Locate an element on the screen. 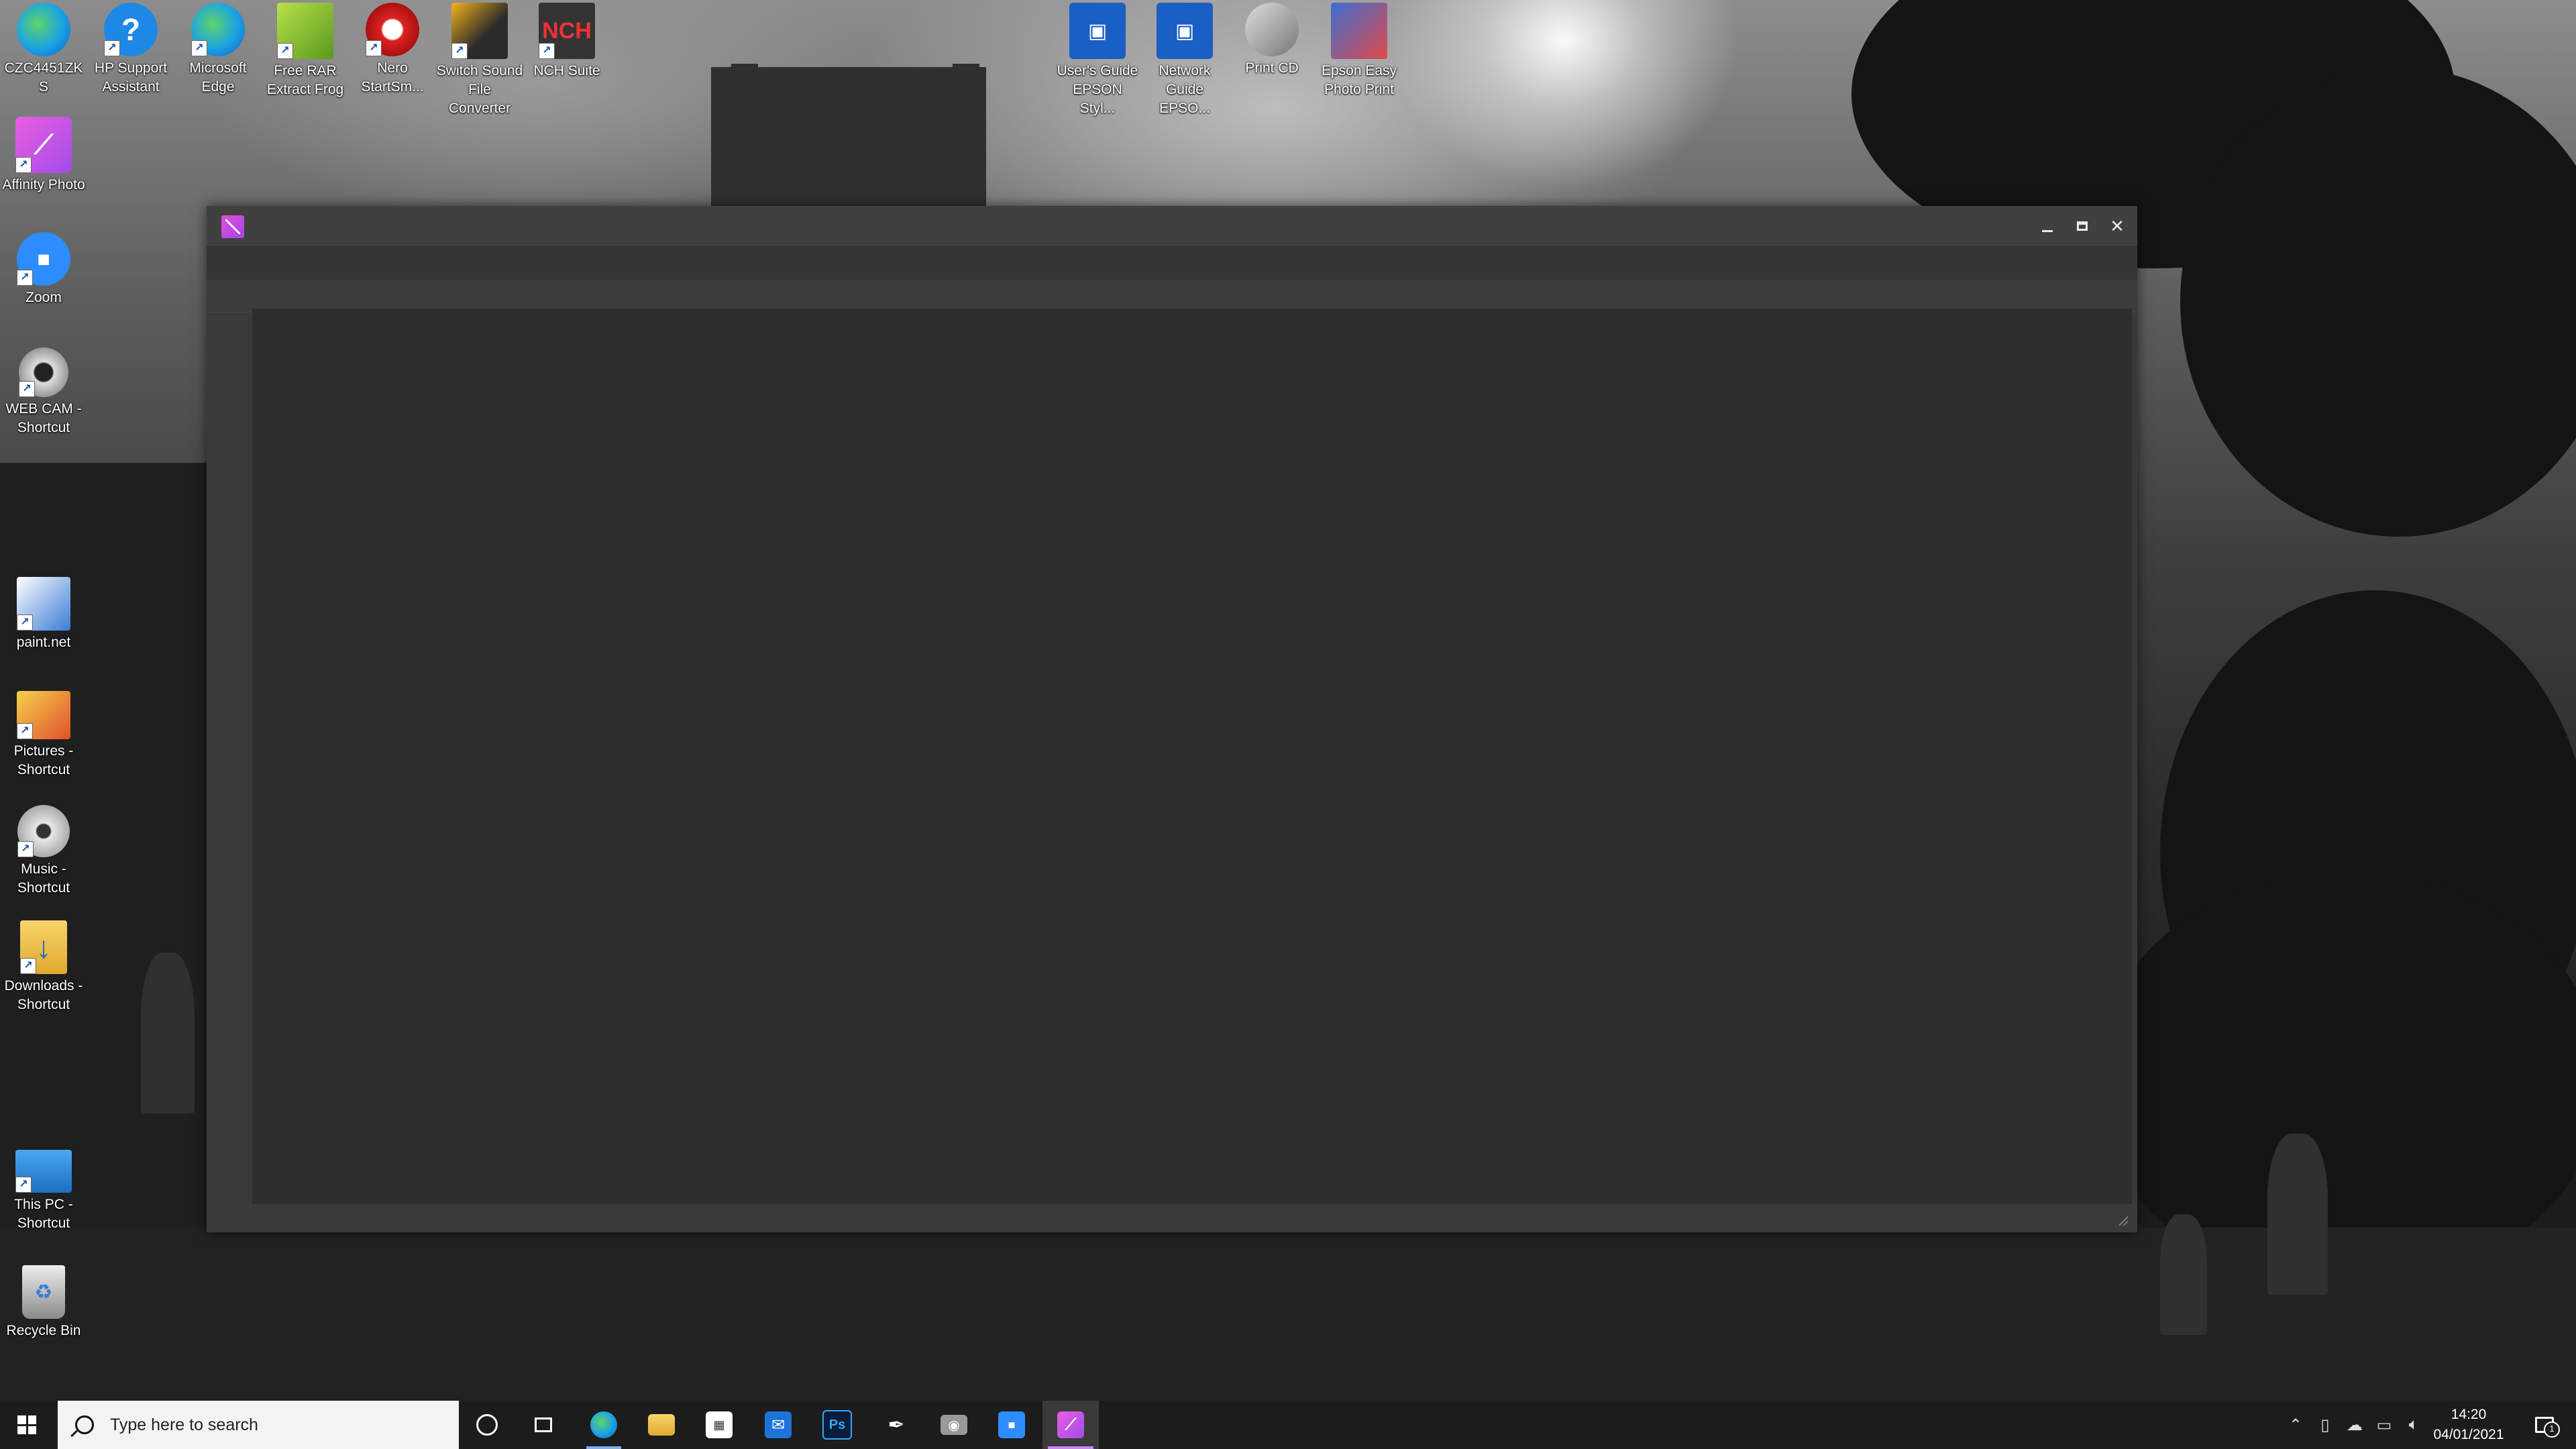  desktop-icon-nch-suite: NCH ↗ NCH Suite is located at coordinates (566, 40).